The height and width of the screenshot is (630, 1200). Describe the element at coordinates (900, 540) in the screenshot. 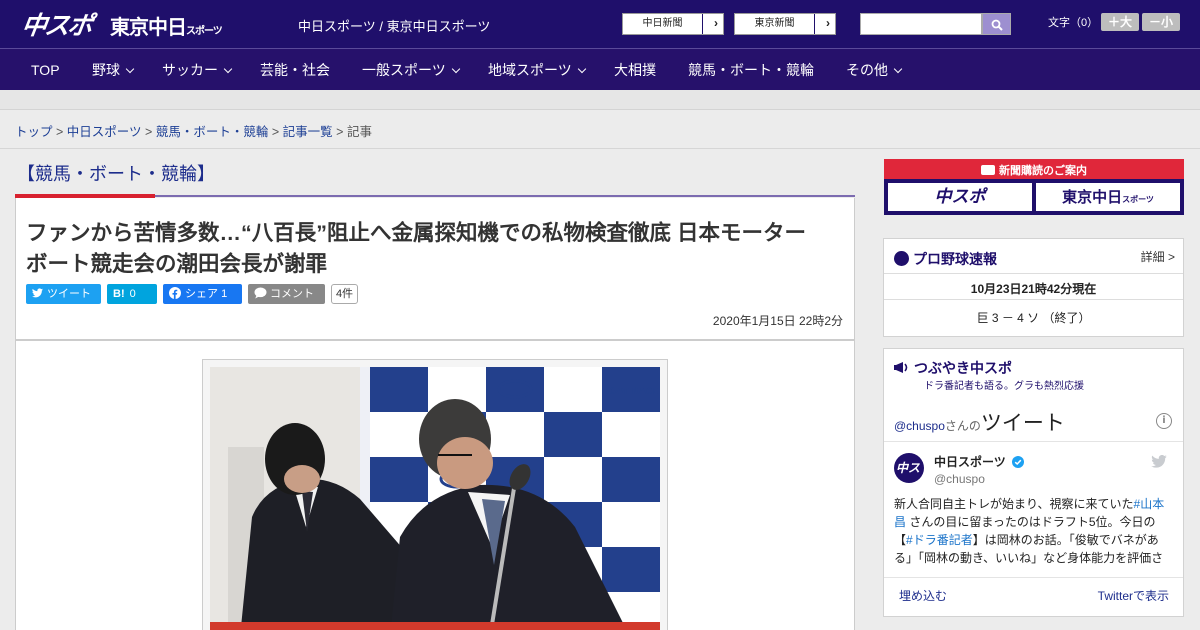

I see `tweet-text-part: 【` at that location.